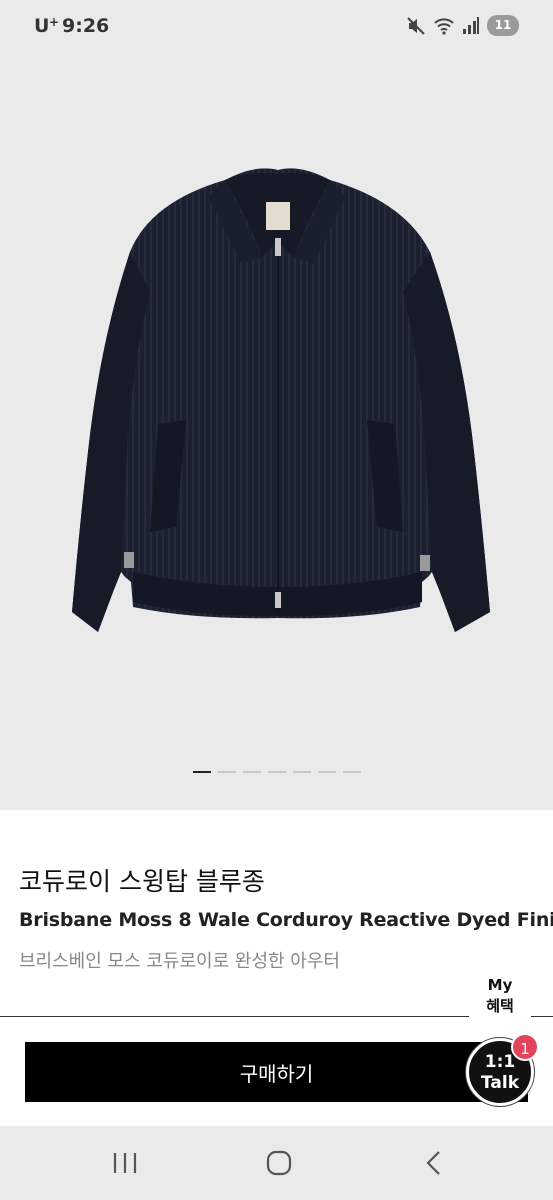 The width and height of the screenshot is (553, 1200). What do you see at coordinates (86, 26) in the screenshot?
I see `clock: 9:26` at bounding box center [86, 26].